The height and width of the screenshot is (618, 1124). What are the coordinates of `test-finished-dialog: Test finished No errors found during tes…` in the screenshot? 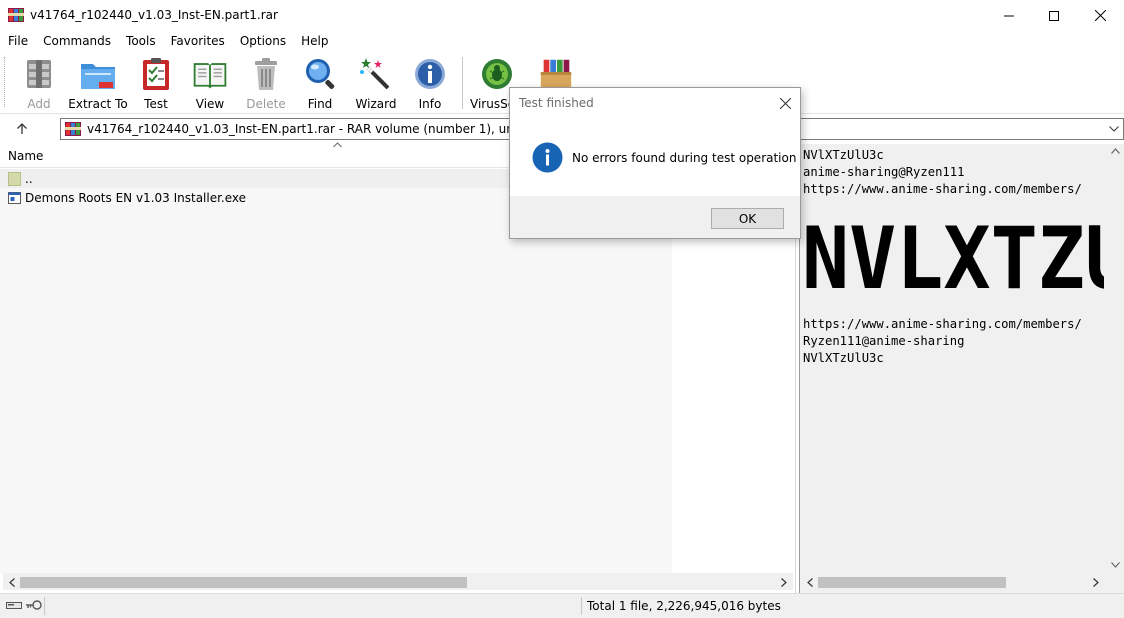 It's located at (655, 163).